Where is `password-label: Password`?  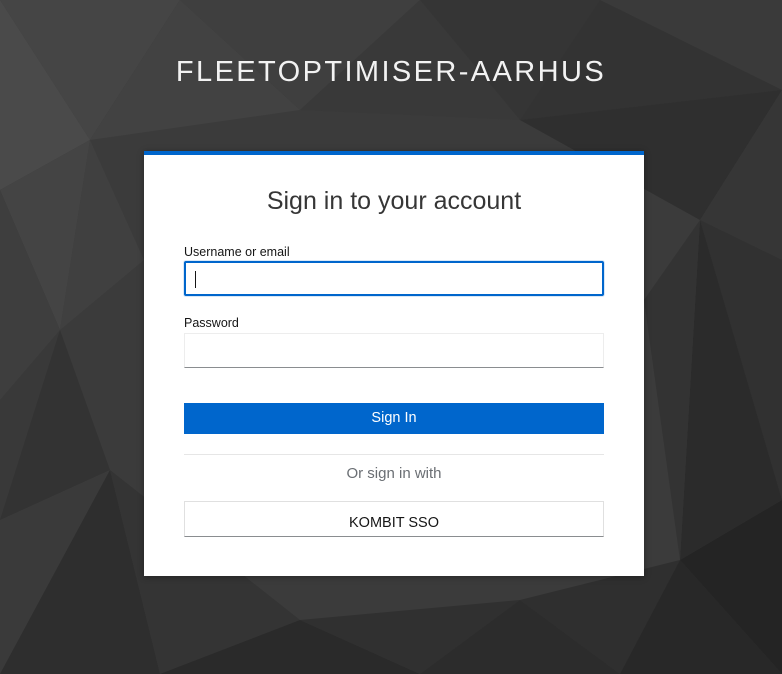
password-label: Password is located at coordinates (211, 323).